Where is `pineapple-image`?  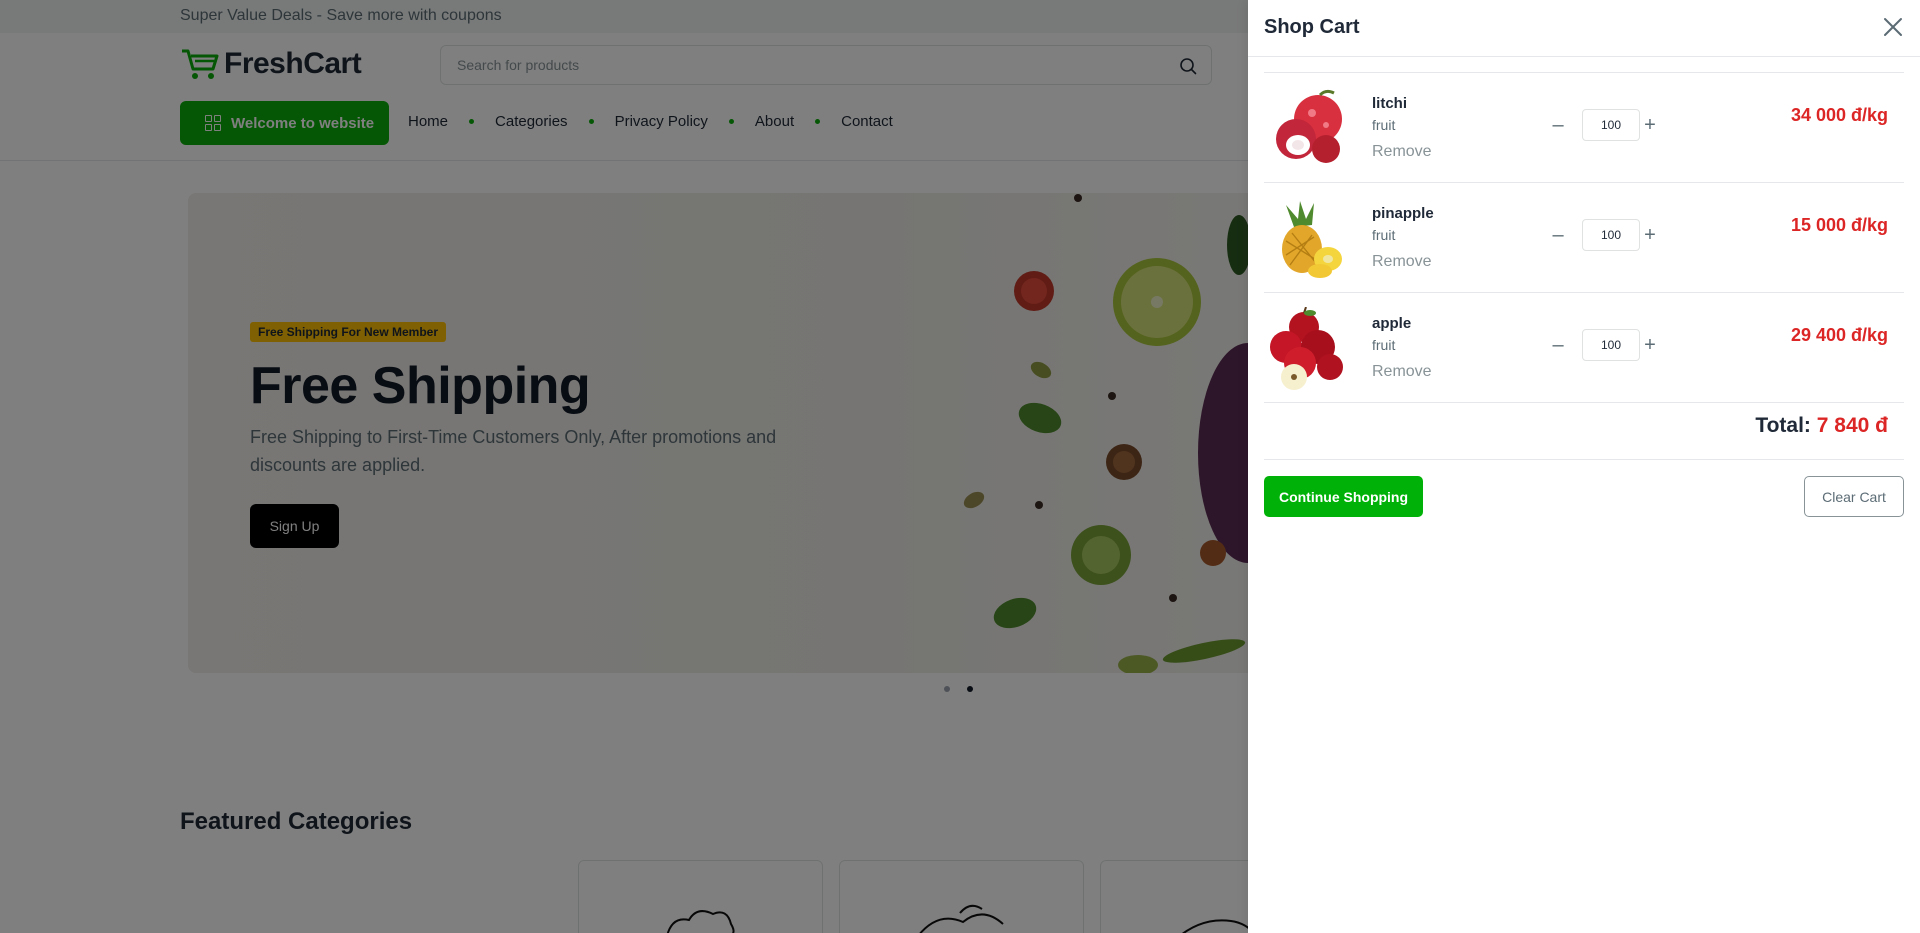
pineapple-image is located at coordinates (1312, 239).